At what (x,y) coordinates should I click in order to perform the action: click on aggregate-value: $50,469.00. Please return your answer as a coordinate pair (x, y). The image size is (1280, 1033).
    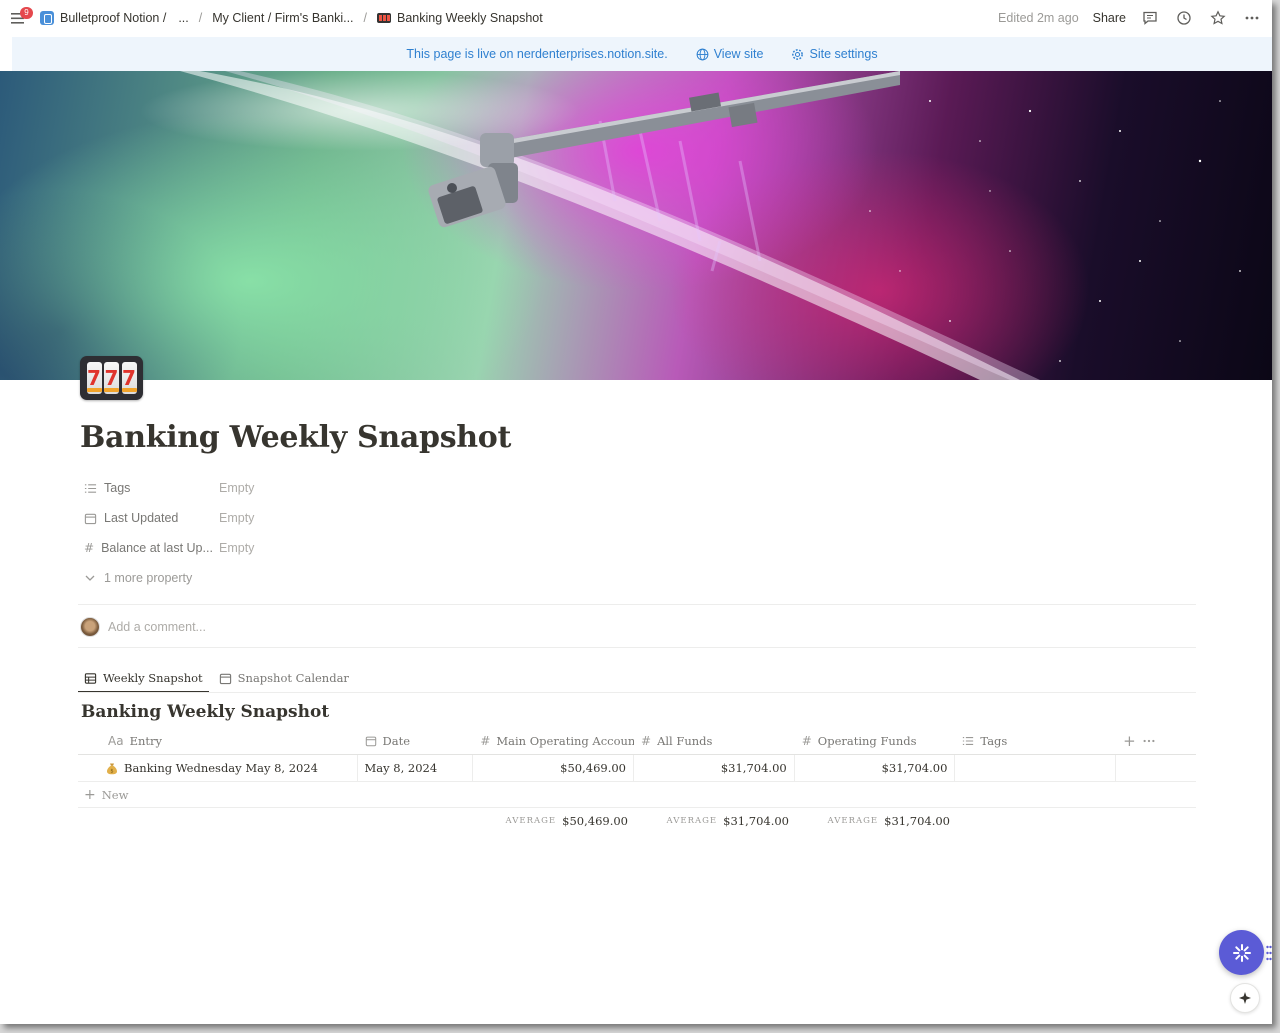
    Looking at the image, I should click on (595, 821).